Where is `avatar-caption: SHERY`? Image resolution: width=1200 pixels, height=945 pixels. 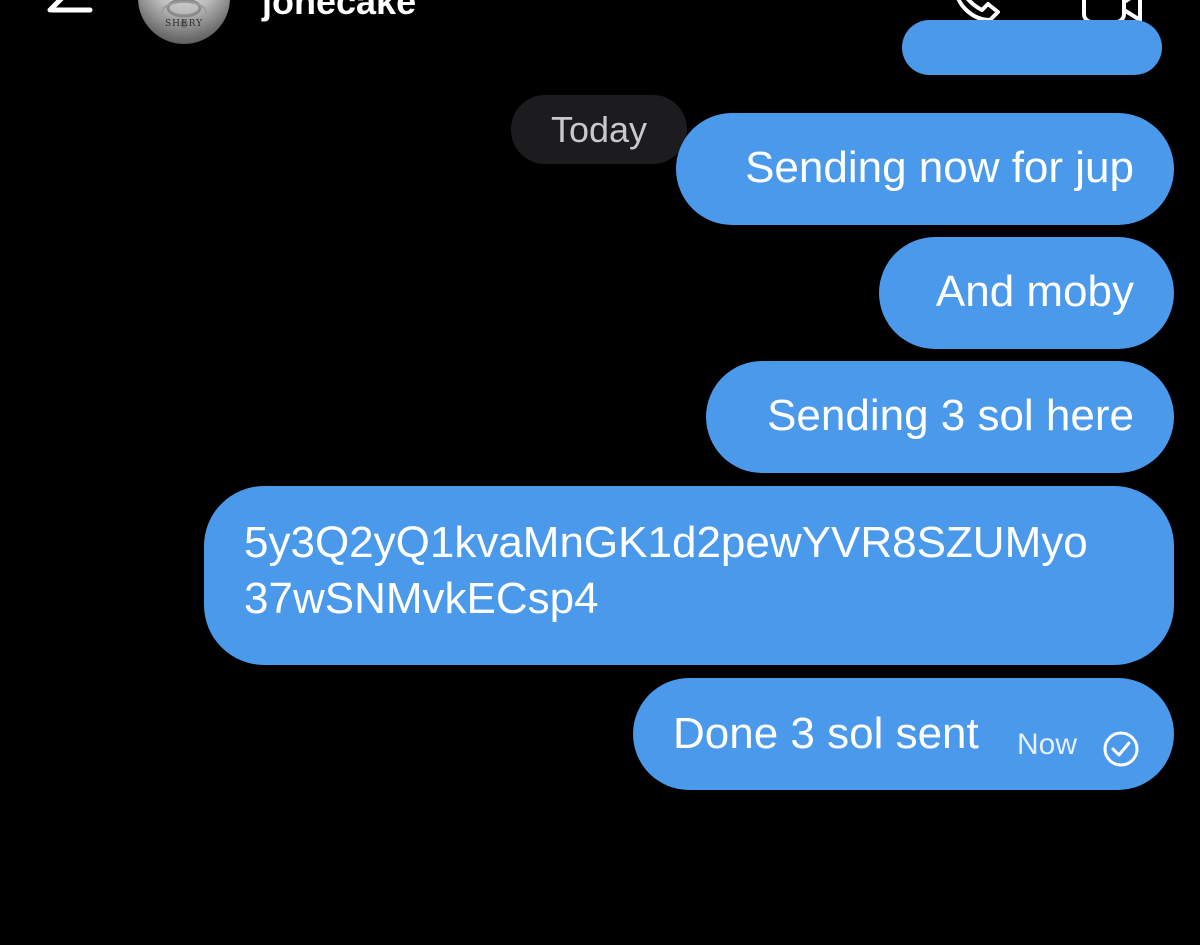
avatar-caption: SHERY is located at coordinates (184, 24).